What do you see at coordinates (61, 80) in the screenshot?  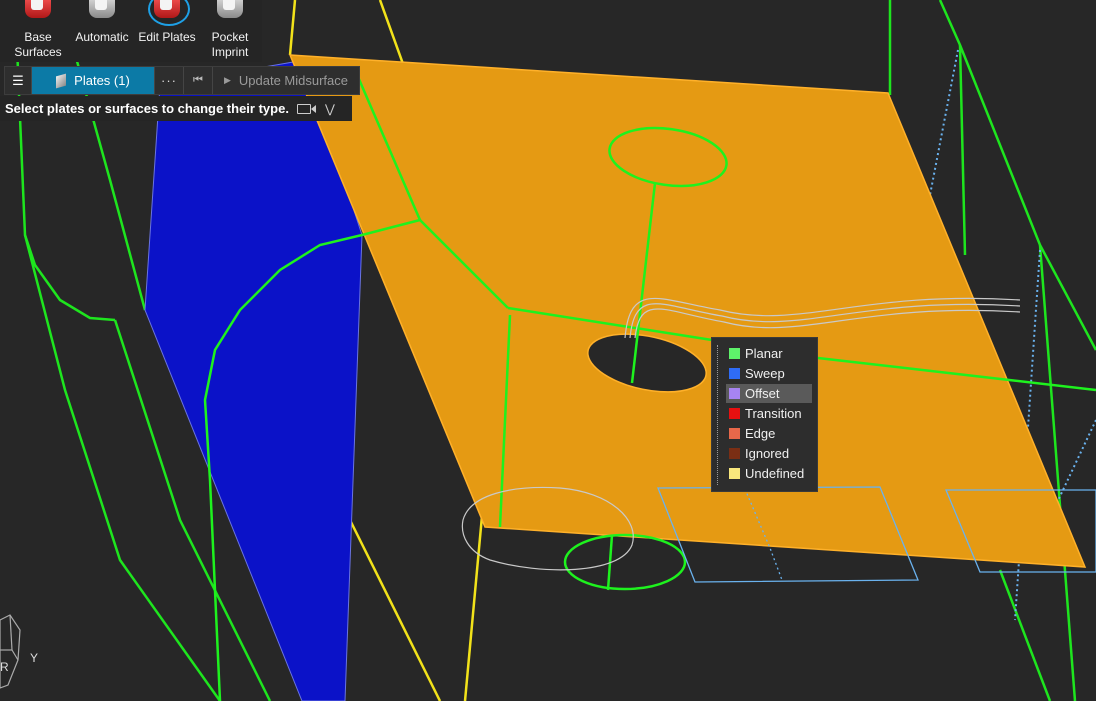 I see `plate-cube-icon` at bounding box center [61, 80].